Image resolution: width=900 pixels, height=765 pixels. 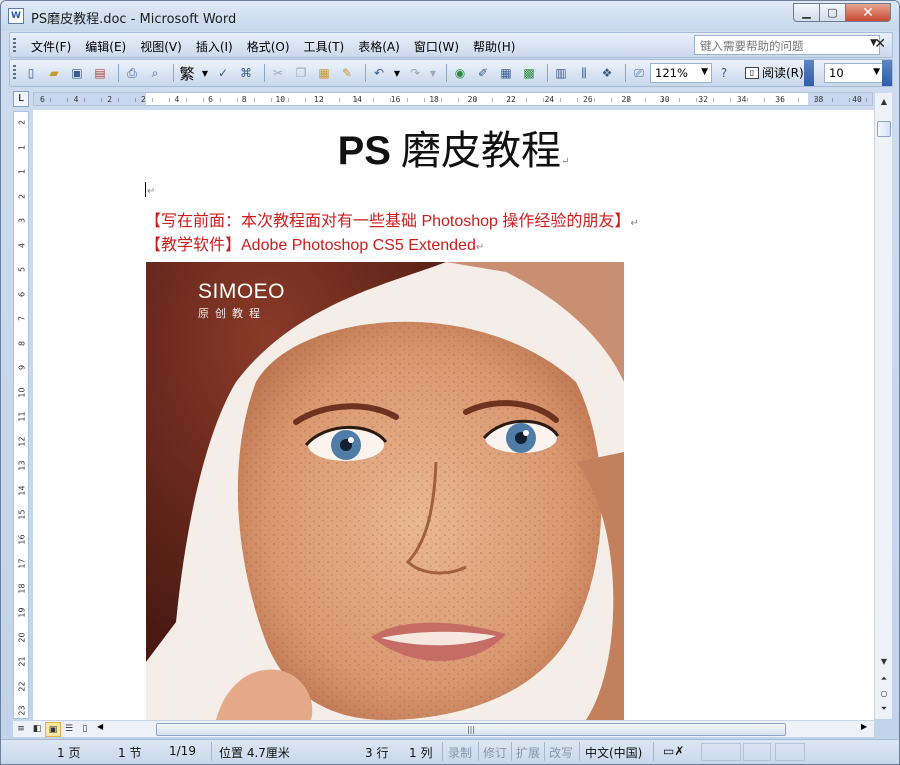 I want to click on insert-table-icon: ▦, so click(x=506, y=73).